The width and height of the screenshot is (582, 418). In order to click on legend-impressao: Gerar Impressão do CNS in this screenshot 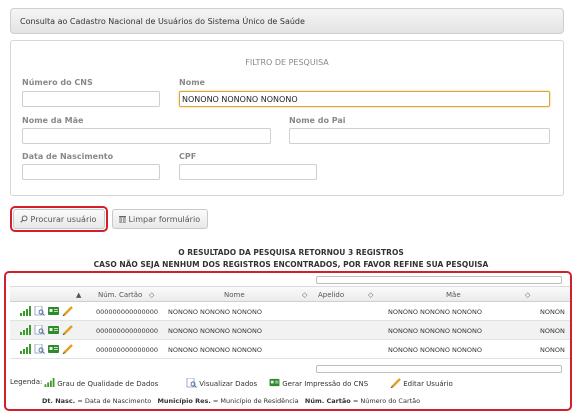, I will do `click(318, 383)`.